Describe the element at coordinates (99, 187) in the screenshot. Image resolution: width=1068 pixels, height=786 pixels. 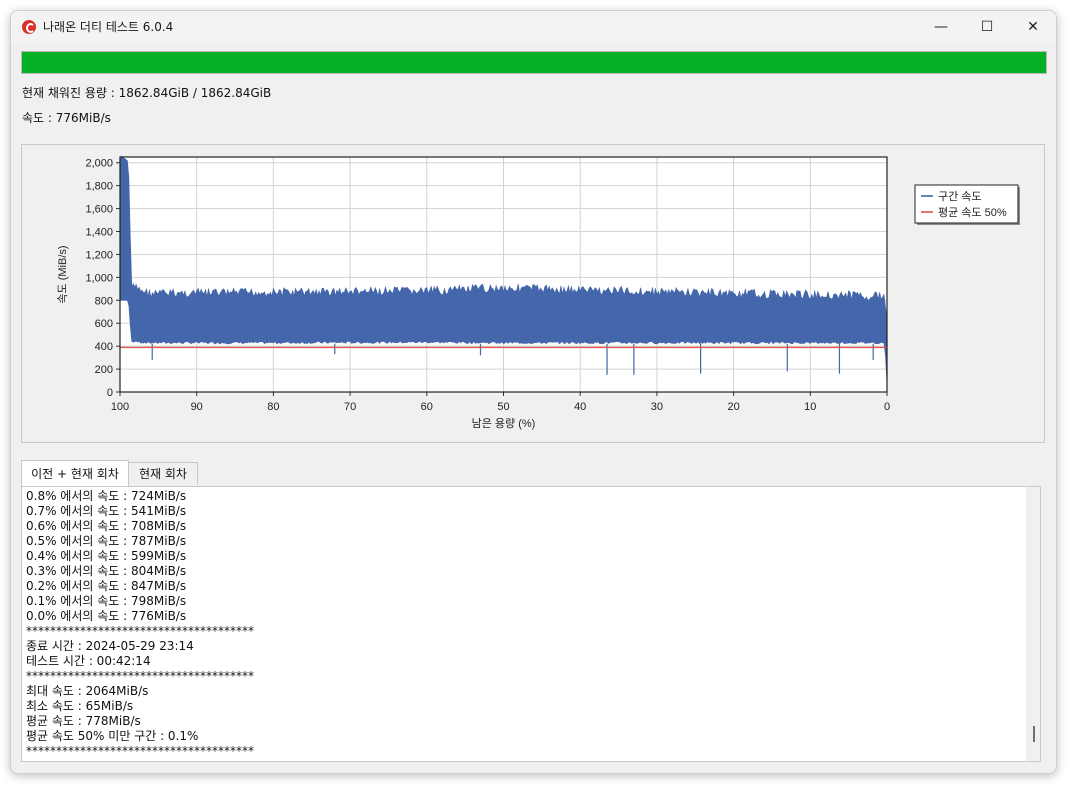
I see `y-tick-label: 1,800` at that location.